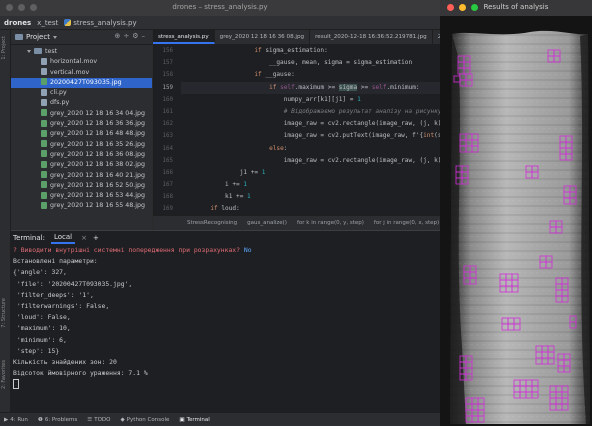 The image size is (592, 426). Describe the element at coordinates (17, 23) in the screenshot. I see `nav-project: drones` at that location.